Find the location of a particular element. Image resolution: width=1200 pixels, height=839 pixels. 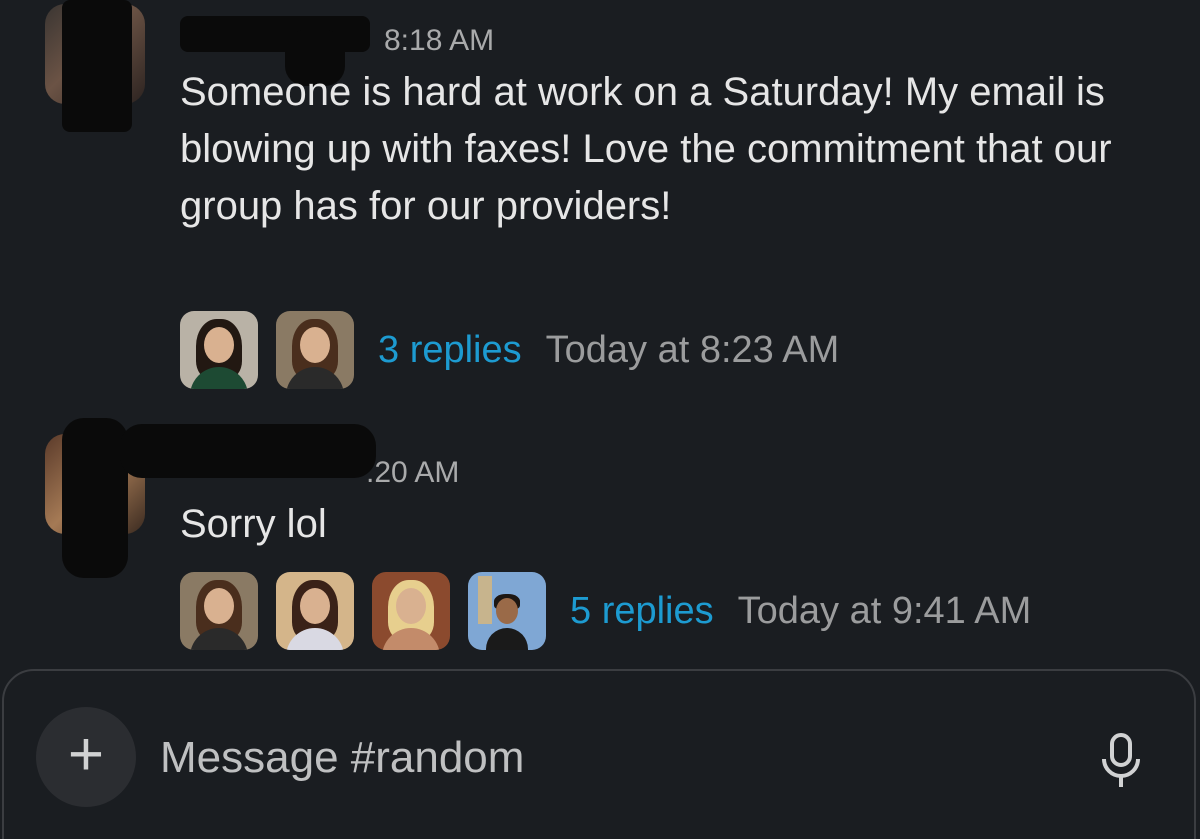

plus-icon: + is located at coordinates (86, 757).